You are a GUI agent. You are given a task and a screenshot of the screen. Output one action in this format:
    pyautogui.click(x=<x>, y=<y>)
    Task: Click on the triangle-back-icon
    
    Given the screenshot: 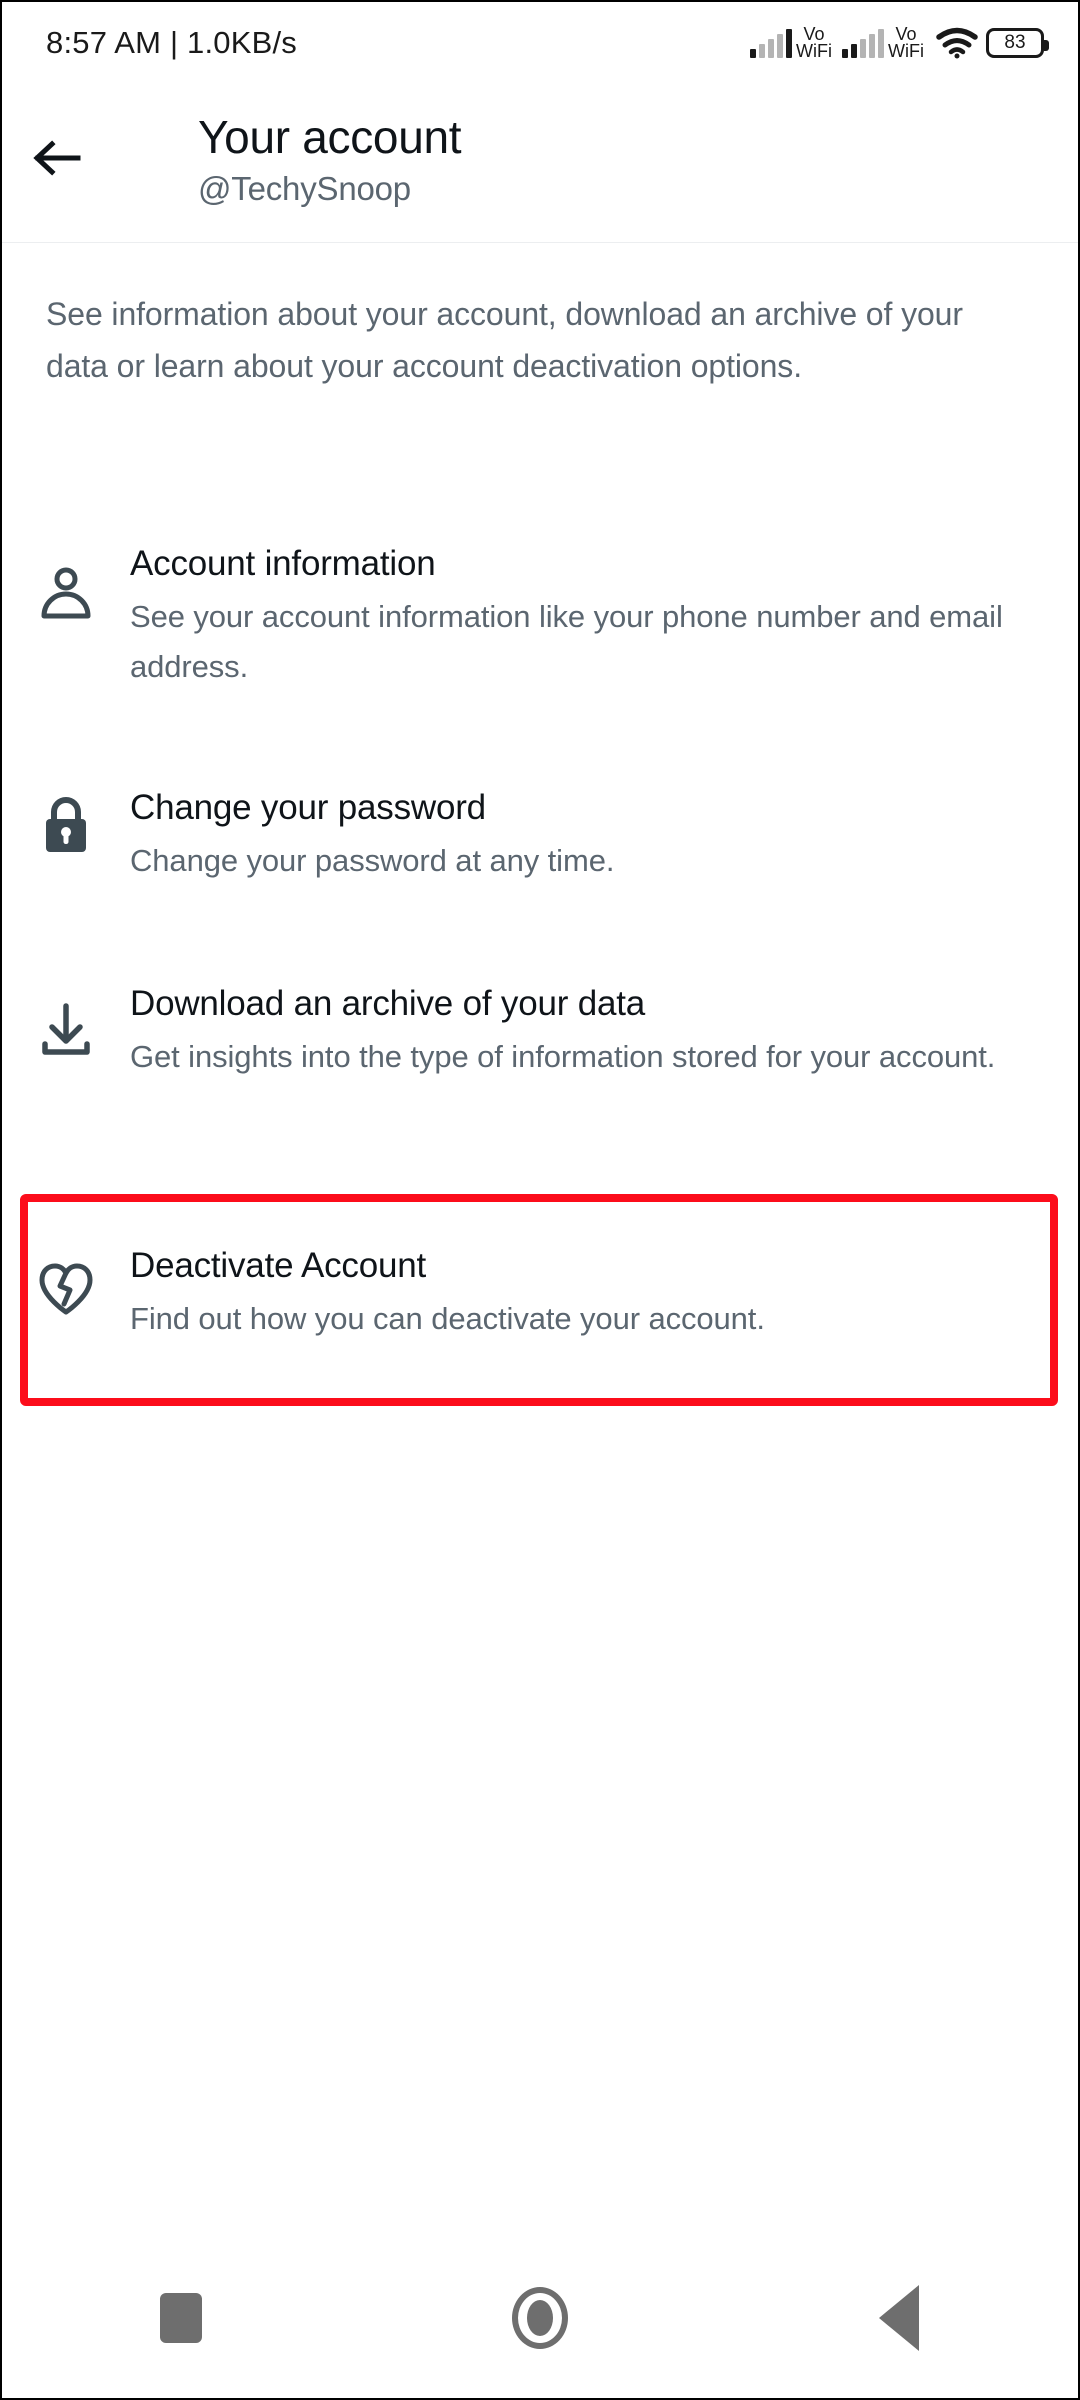 What is the action you would take?
    pyautogui.click(x=899, y=2318)
    